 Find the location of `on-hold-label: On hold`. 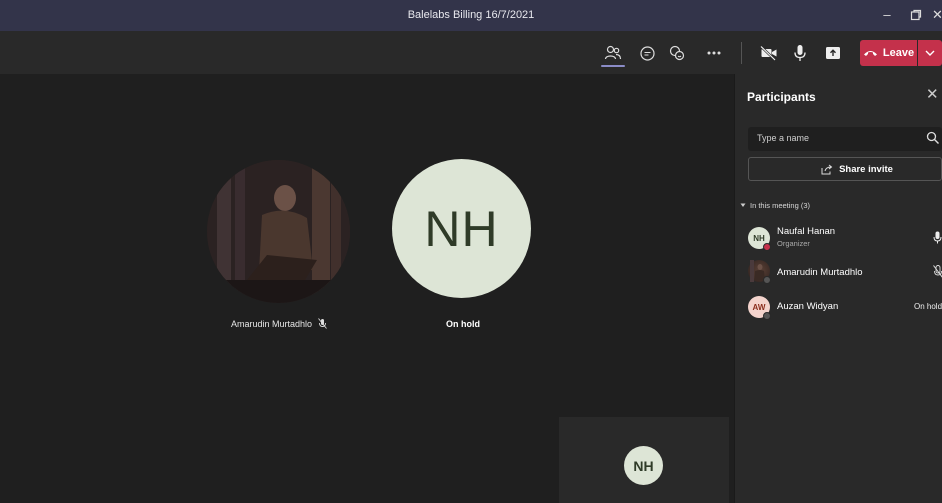

on-hold-label: On hold is located at coordinates (463, 324).